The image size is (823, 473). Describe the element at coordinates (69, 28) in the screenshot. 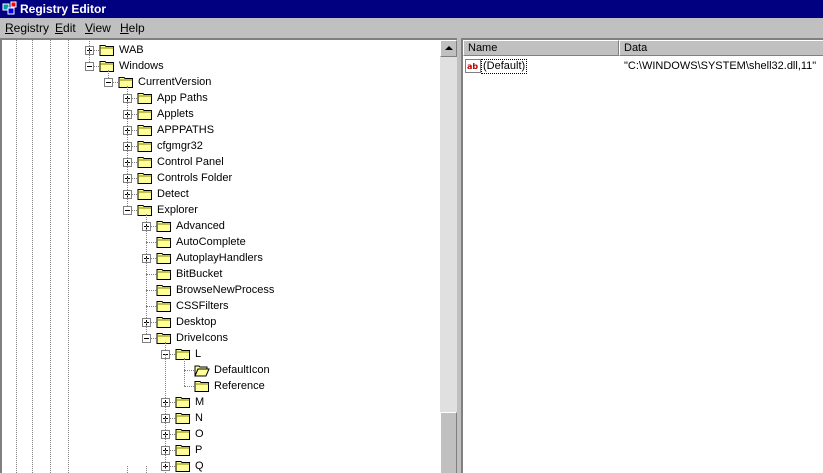

I see `menu-label-rest: dit` at that location.